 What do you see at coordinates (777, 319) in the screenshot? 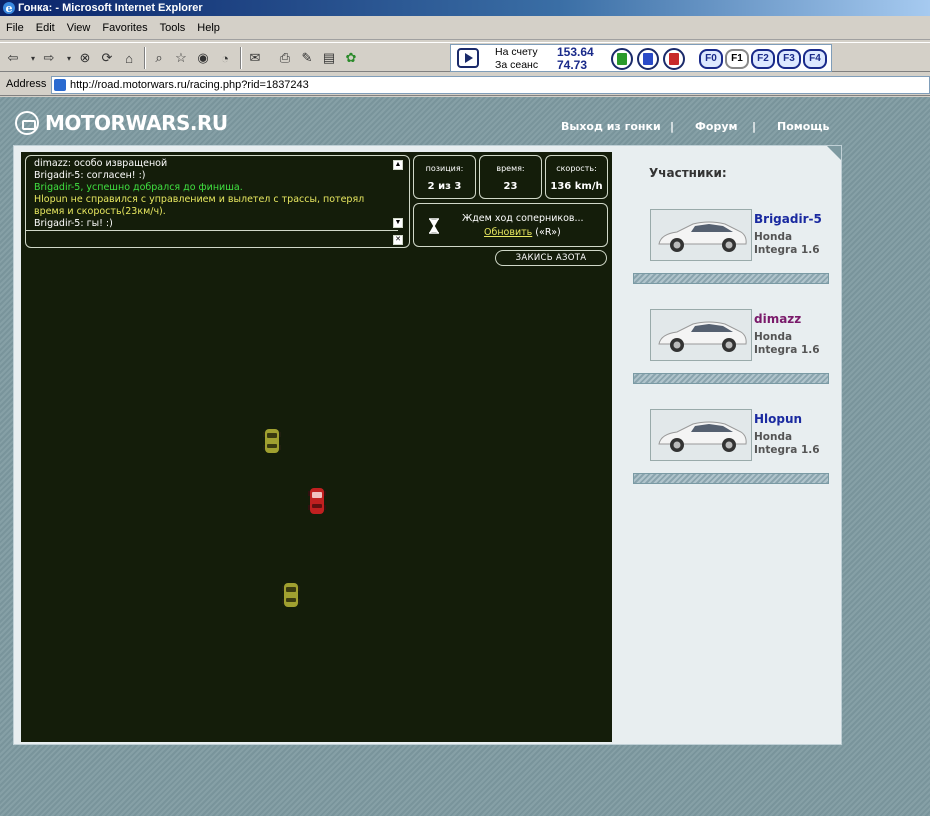
I see `participant-name: dimazz` at bounding box center [777, 319].